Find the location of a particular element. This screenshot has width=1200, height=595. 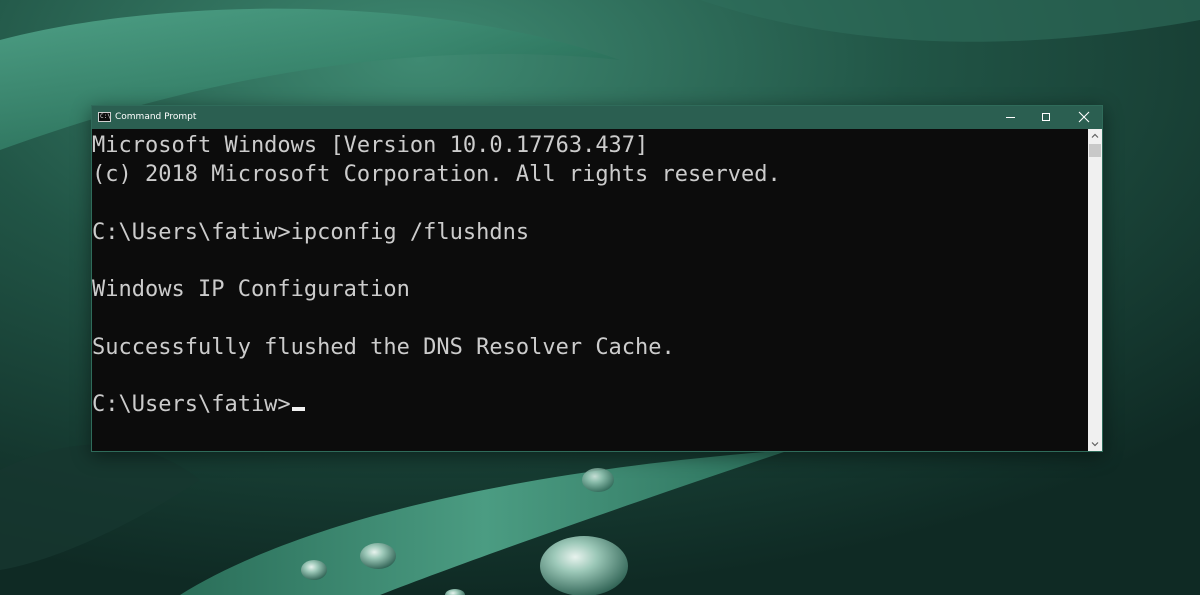

console-prompt: C:\Users\fatiw> is located at coordinates (191, 404).